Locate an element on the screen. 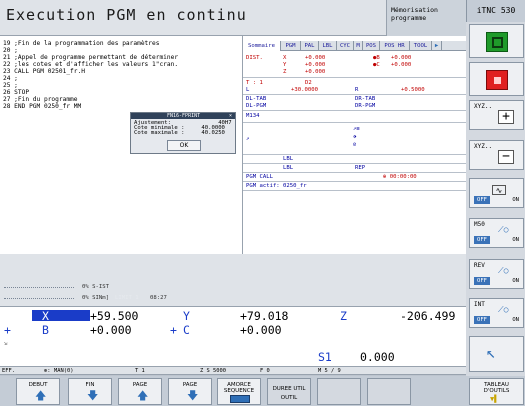 This screenshot has height=406, width=525. axis-x-value: +59.500 is located at coordinates (114, 316).